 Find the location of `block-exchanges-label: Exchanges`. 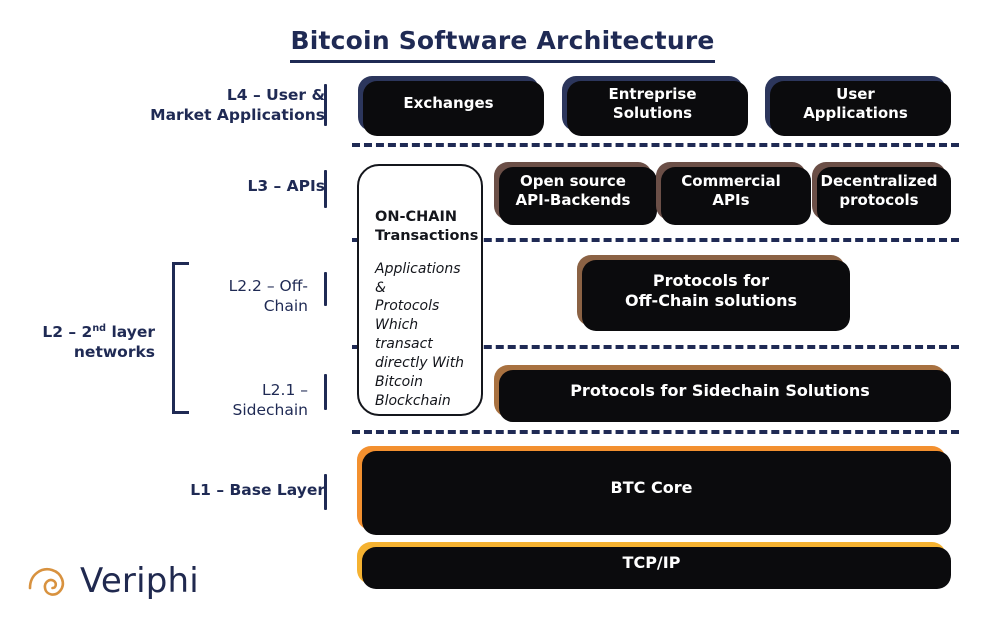

block-exchanges-label: Exchanges is located at coordinates (448, 103).